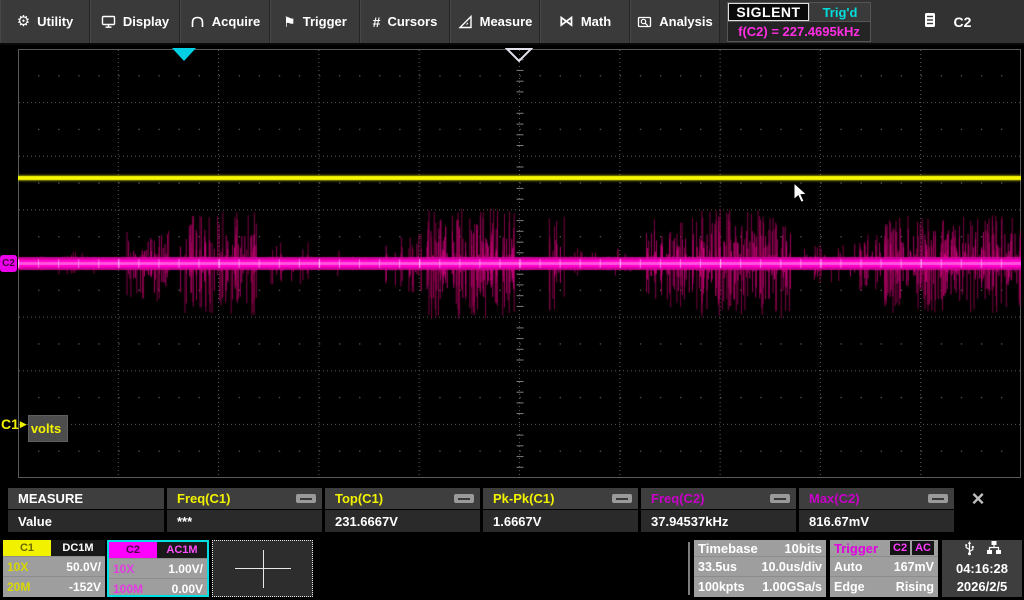 Image resolution: width=1024 pixels, height=600 pixels. Describe the element at coordinates (506, 21) in the screenshot. I see `menu-item-label: Measure` at that location.